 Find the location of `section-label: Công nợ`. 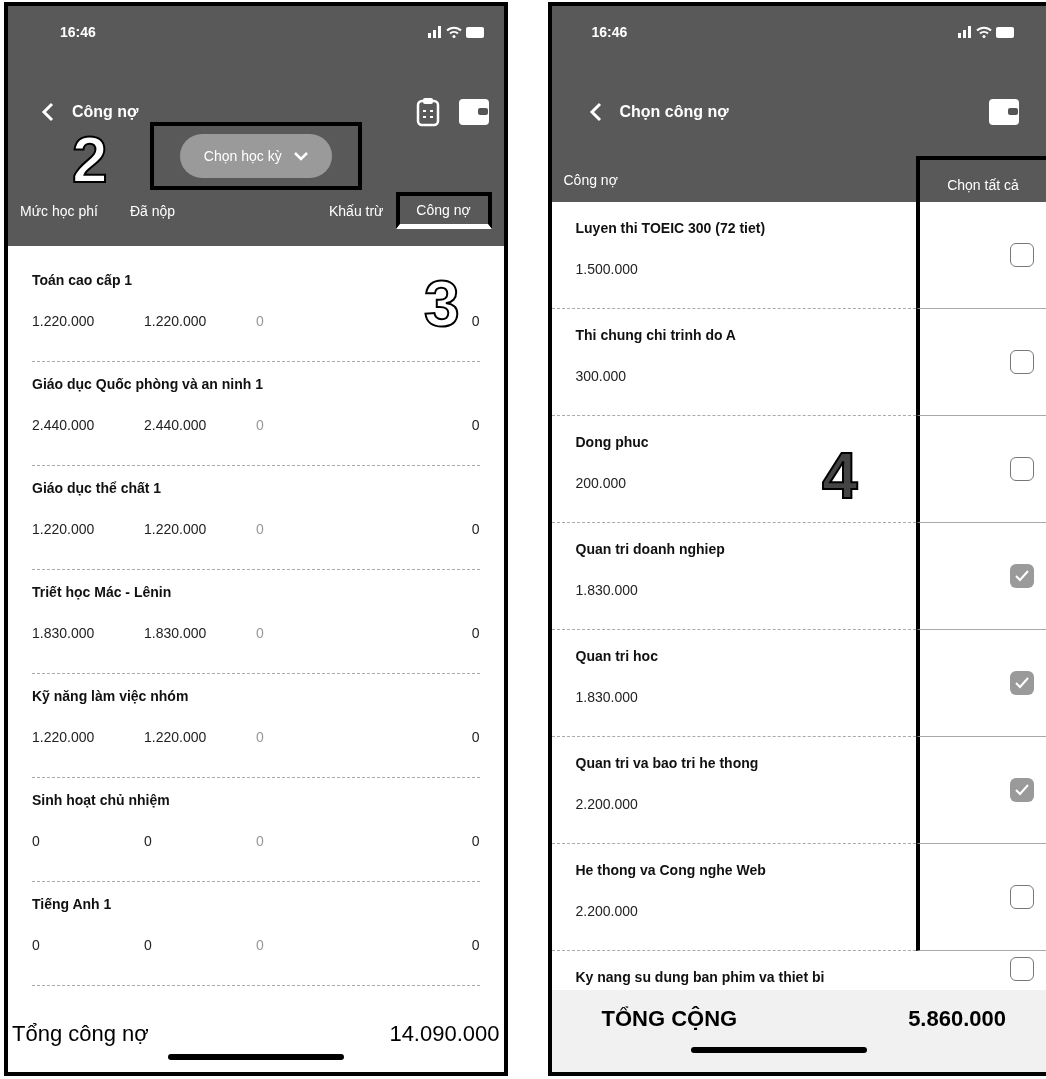

section-label: Công nợ is located at coordinates (590, 180).